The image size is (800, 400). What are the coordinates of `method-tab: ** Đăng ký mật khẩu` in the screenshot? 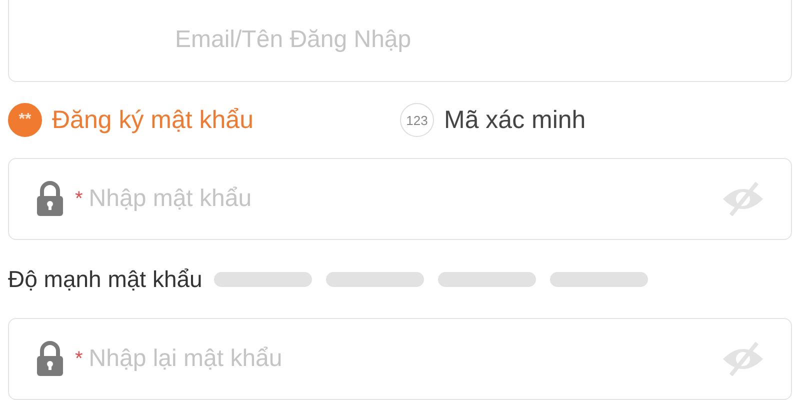 It's located at (204, 120).